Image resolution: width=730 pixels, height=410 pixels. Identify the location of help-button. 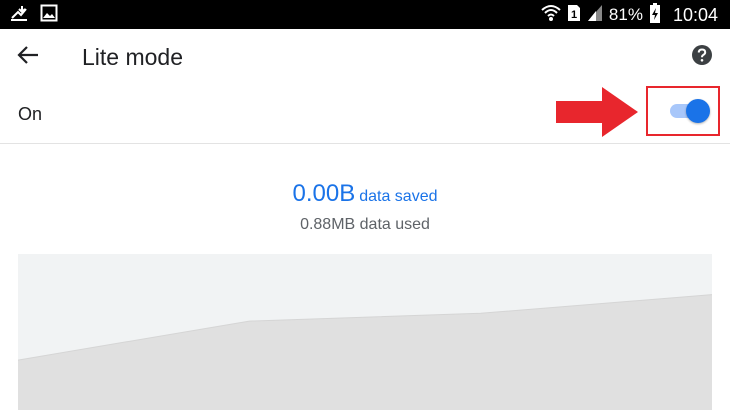
(702, 57).